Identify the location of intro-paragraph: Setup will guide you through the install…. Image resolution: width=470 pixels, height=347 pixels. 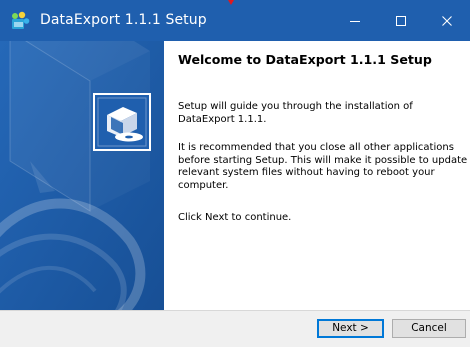
(295, 113).